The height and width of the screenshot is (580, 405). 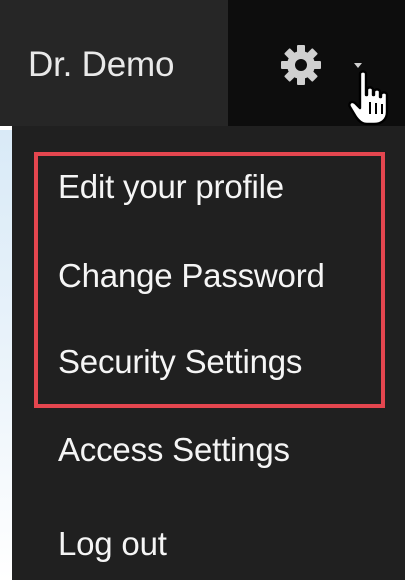 What do you see at coordinates (171, 187) in the screenshot?
I see `menu-item-edit-profile: Edit your profile` at bounding box center [171, 187].